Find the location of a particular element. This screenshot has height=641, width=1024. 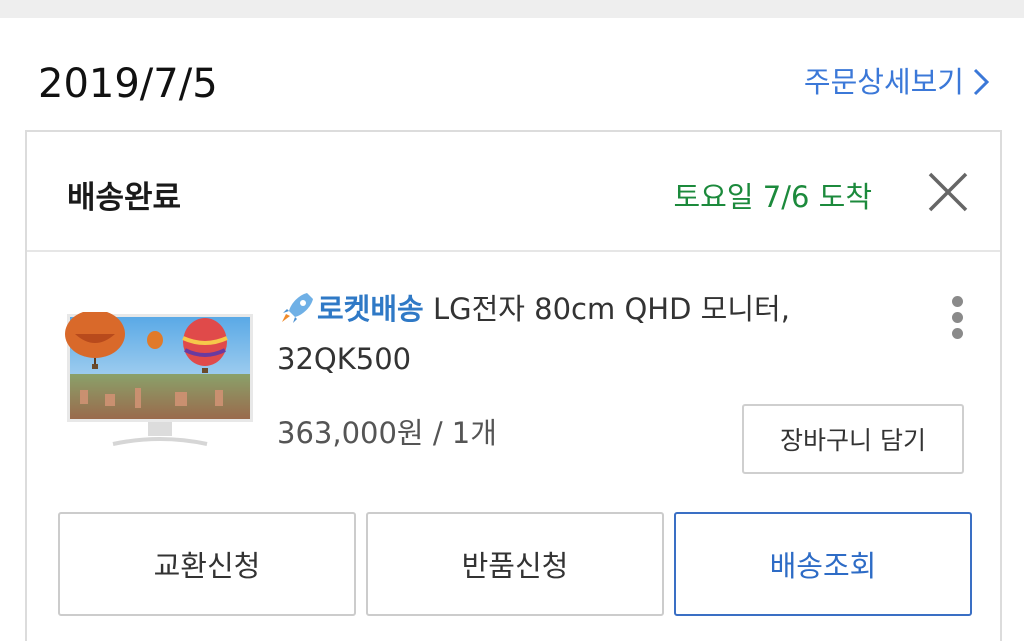

product-title: 로켓배송 LG전자 80cm QHD 모니터, 32QK500 is located at coordinates (597, 334).